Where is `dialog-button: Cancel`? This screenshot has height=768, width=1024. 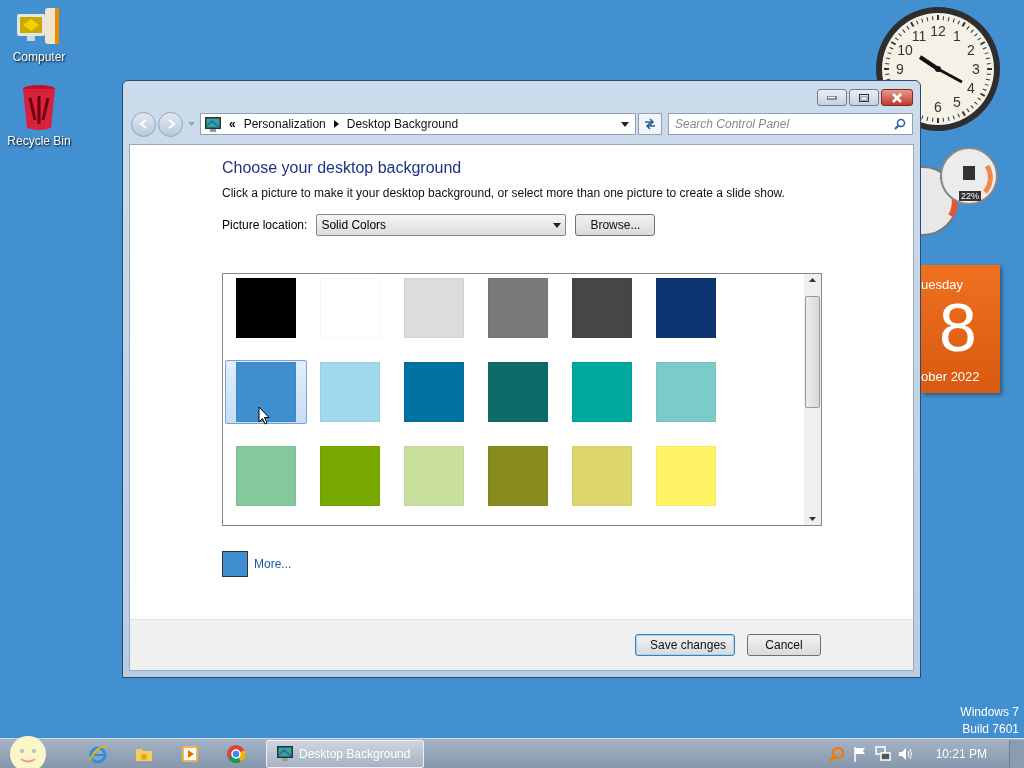 dialog-button: Cancel is located at coordinates (784, 645).